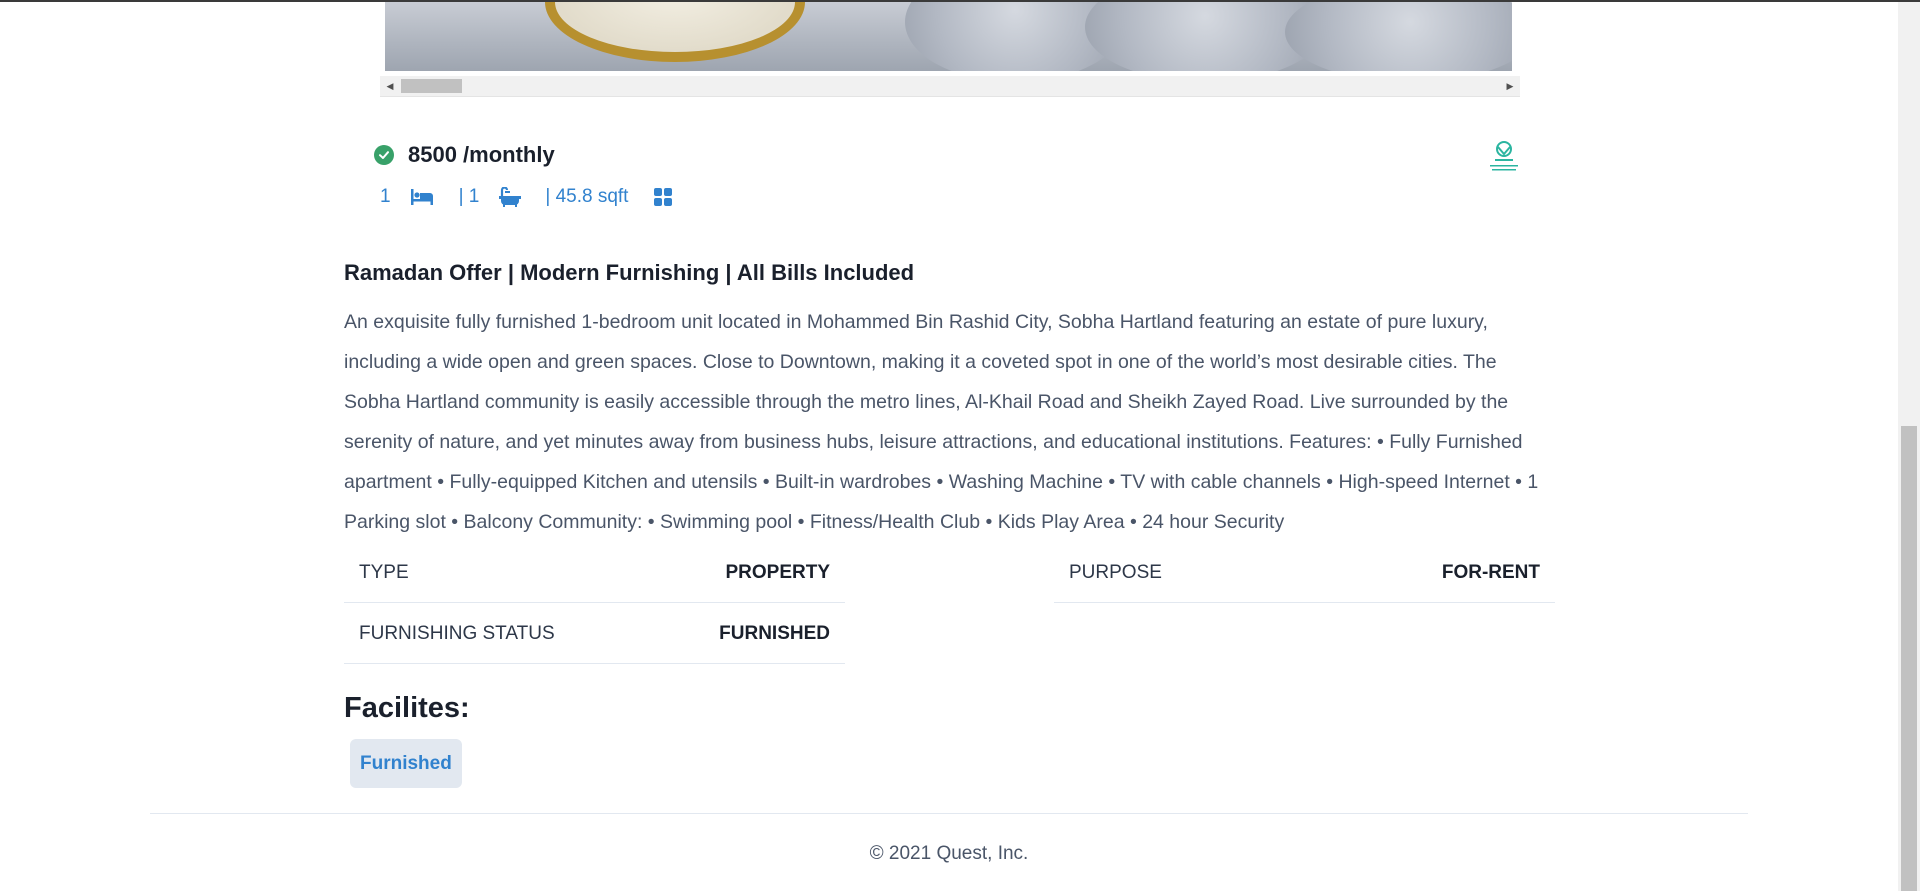 Image resolution: width=1920 pixels, height=891 pixels. What do you see at coordinates (421, 197) in the screenshot?
I see `bed-icon` at bounding box center [421, 197].